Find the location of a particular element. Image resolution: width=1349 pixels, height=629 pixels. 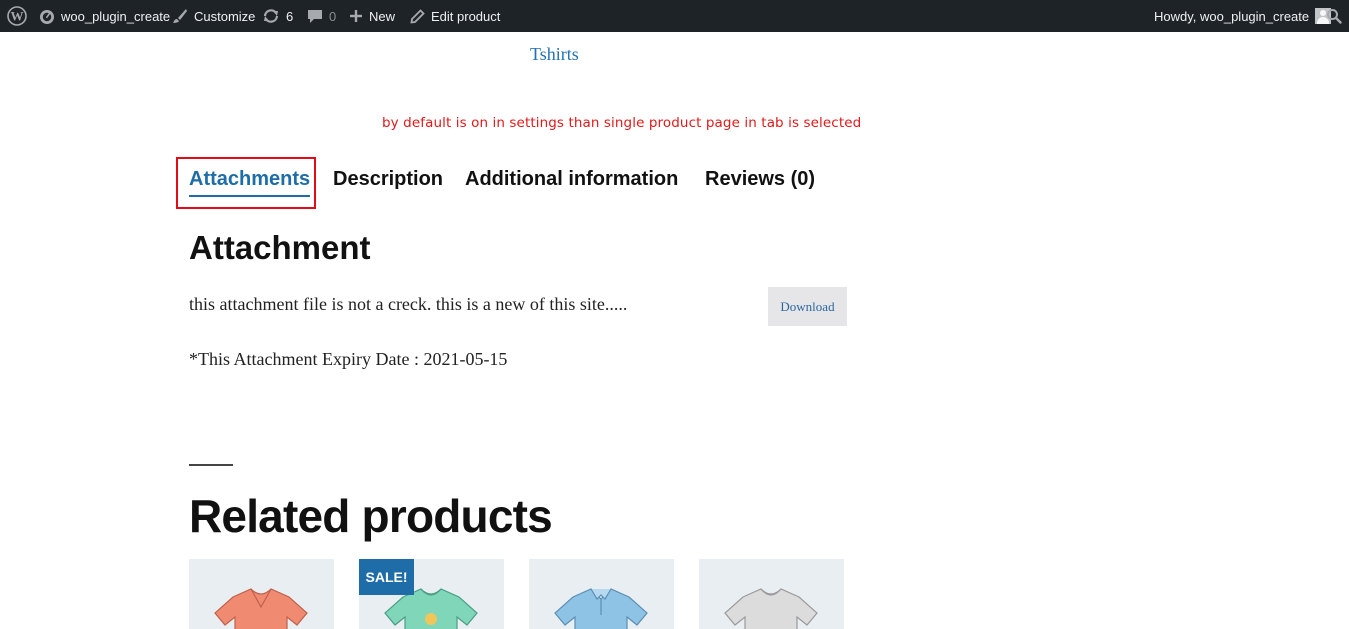

section-divider is located at coordinates (211, 465).